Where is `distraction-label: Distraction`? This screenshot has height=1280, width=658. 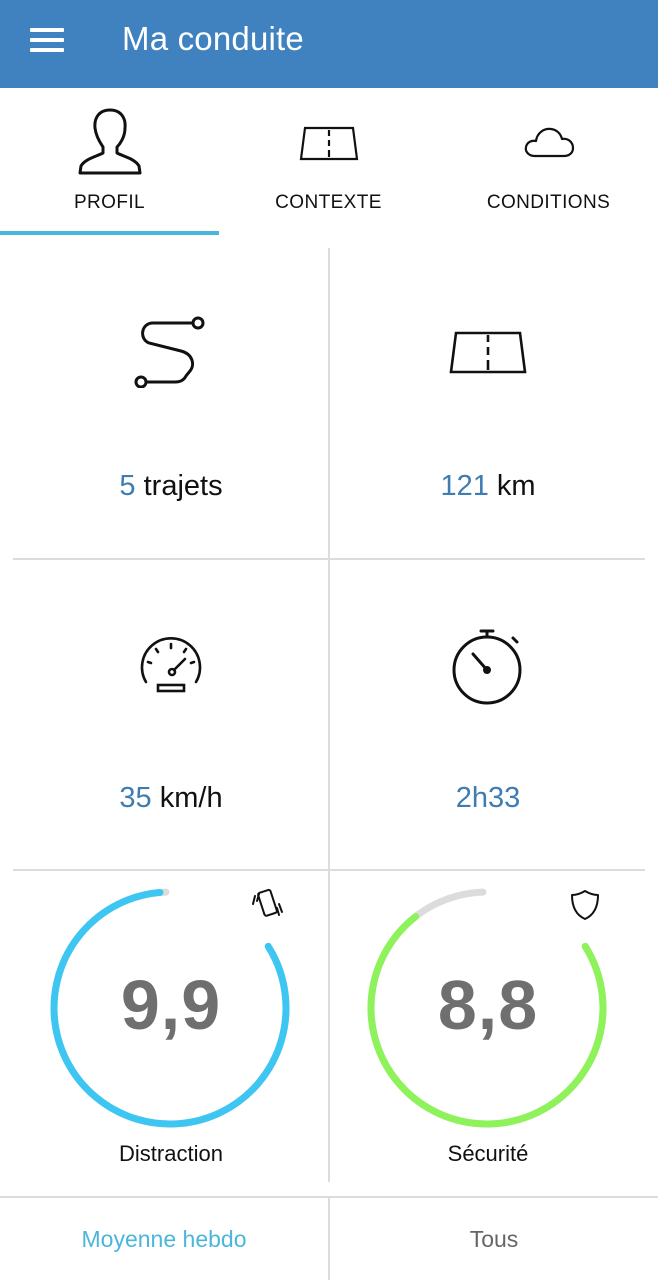
distraction-label: Distraction is located at coordinates (171, 1153).